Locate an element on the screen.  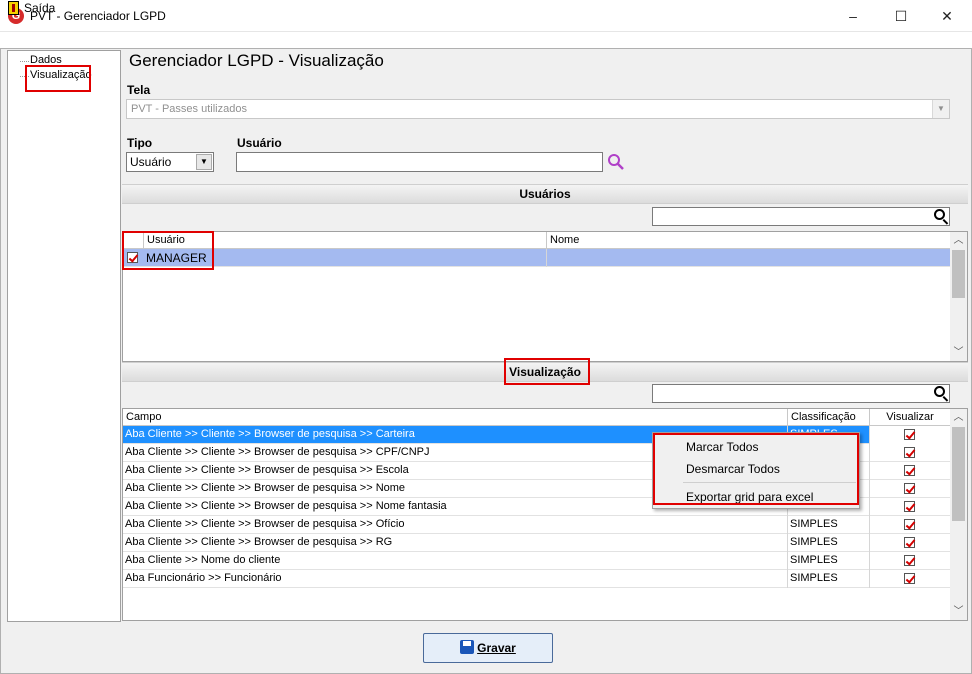
tela-label: Tela is located at coordinates (139, 90).